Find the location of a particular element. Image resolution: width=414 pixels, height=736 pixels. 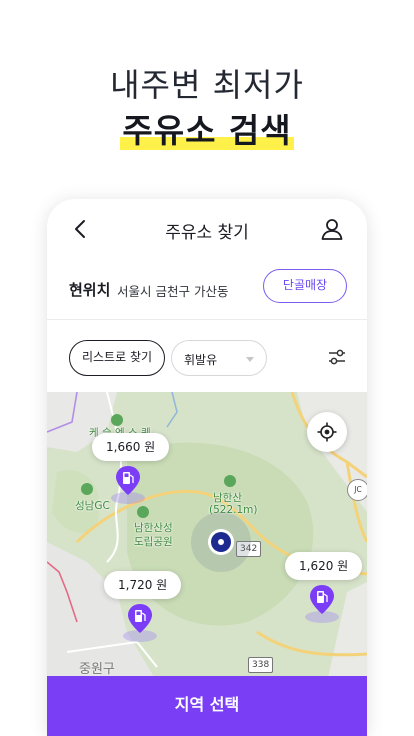

select-region-button: 지역 선택 is located at coordinates (207, 706).